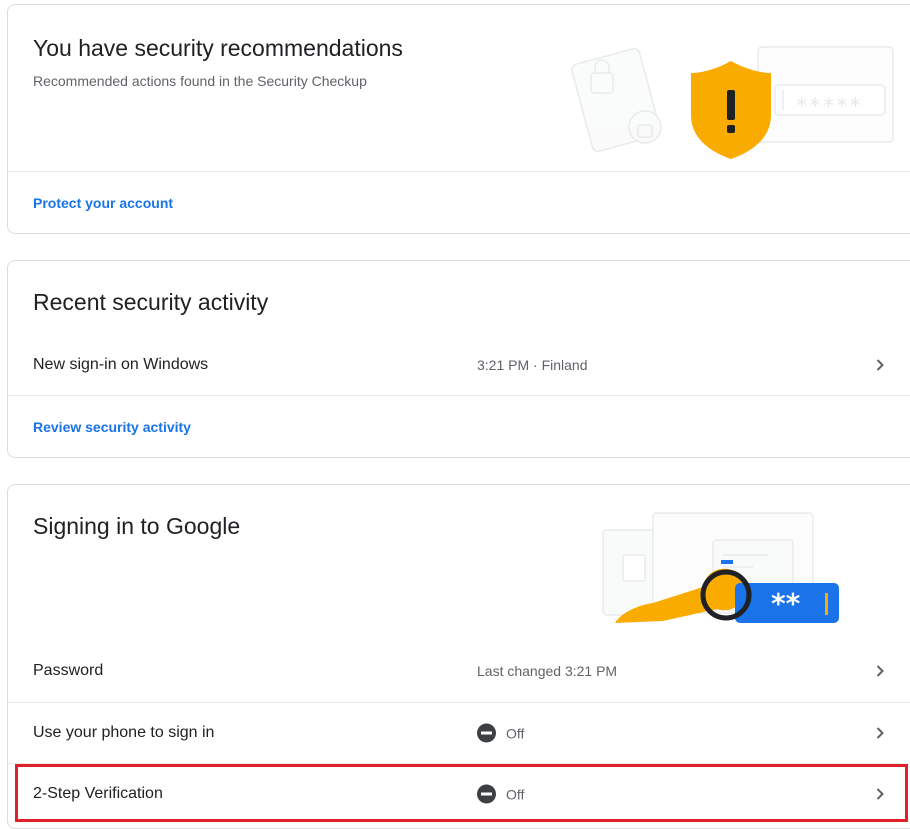 The height and width of the screenshot is (829, 910). What do you see at coordinates (459, 733) in the screenshot?
I see `phone-signin-row: Use your phone to sign in Off` at bounding box center [459, 733].